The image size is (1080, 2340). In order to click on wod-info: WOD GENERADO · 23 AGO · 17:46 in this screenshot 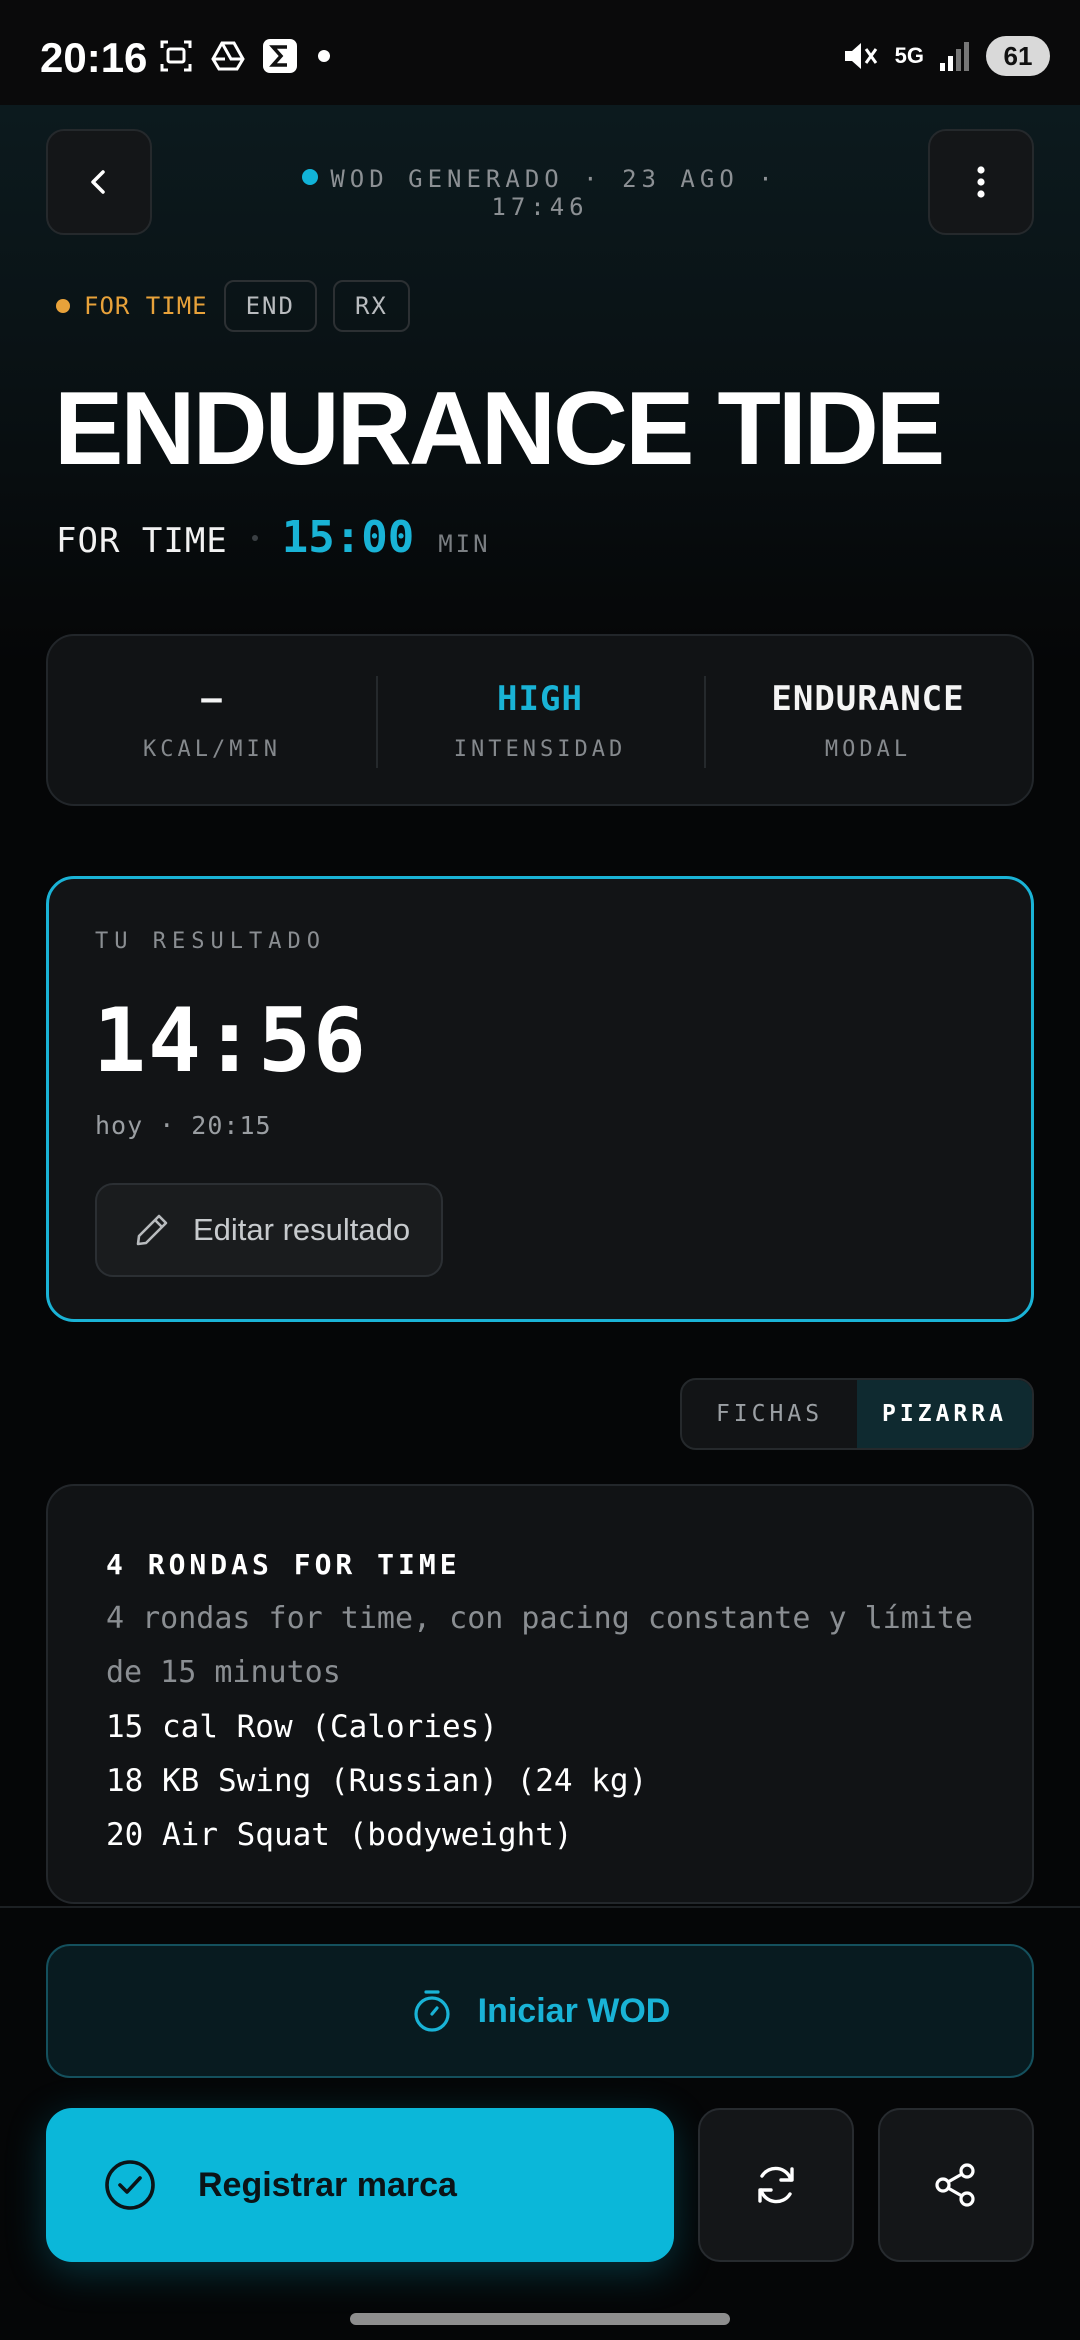, I will do `click(540, 193)`.